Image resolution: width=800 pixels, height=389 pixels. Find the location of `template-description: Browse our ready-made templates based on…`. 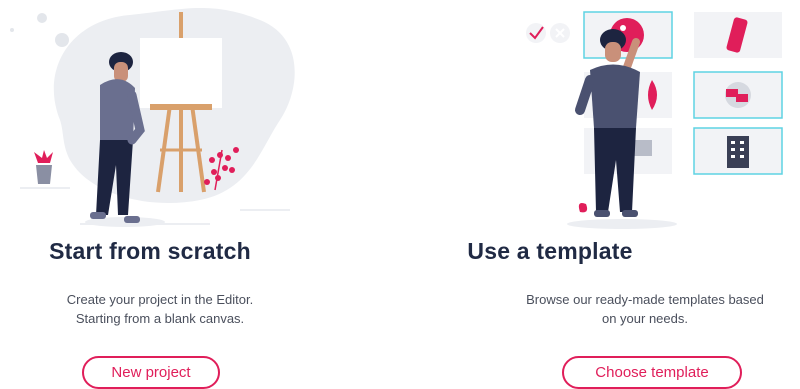

template-description: Browse our ready-made templates based on… is located at coordinates (645, 309).